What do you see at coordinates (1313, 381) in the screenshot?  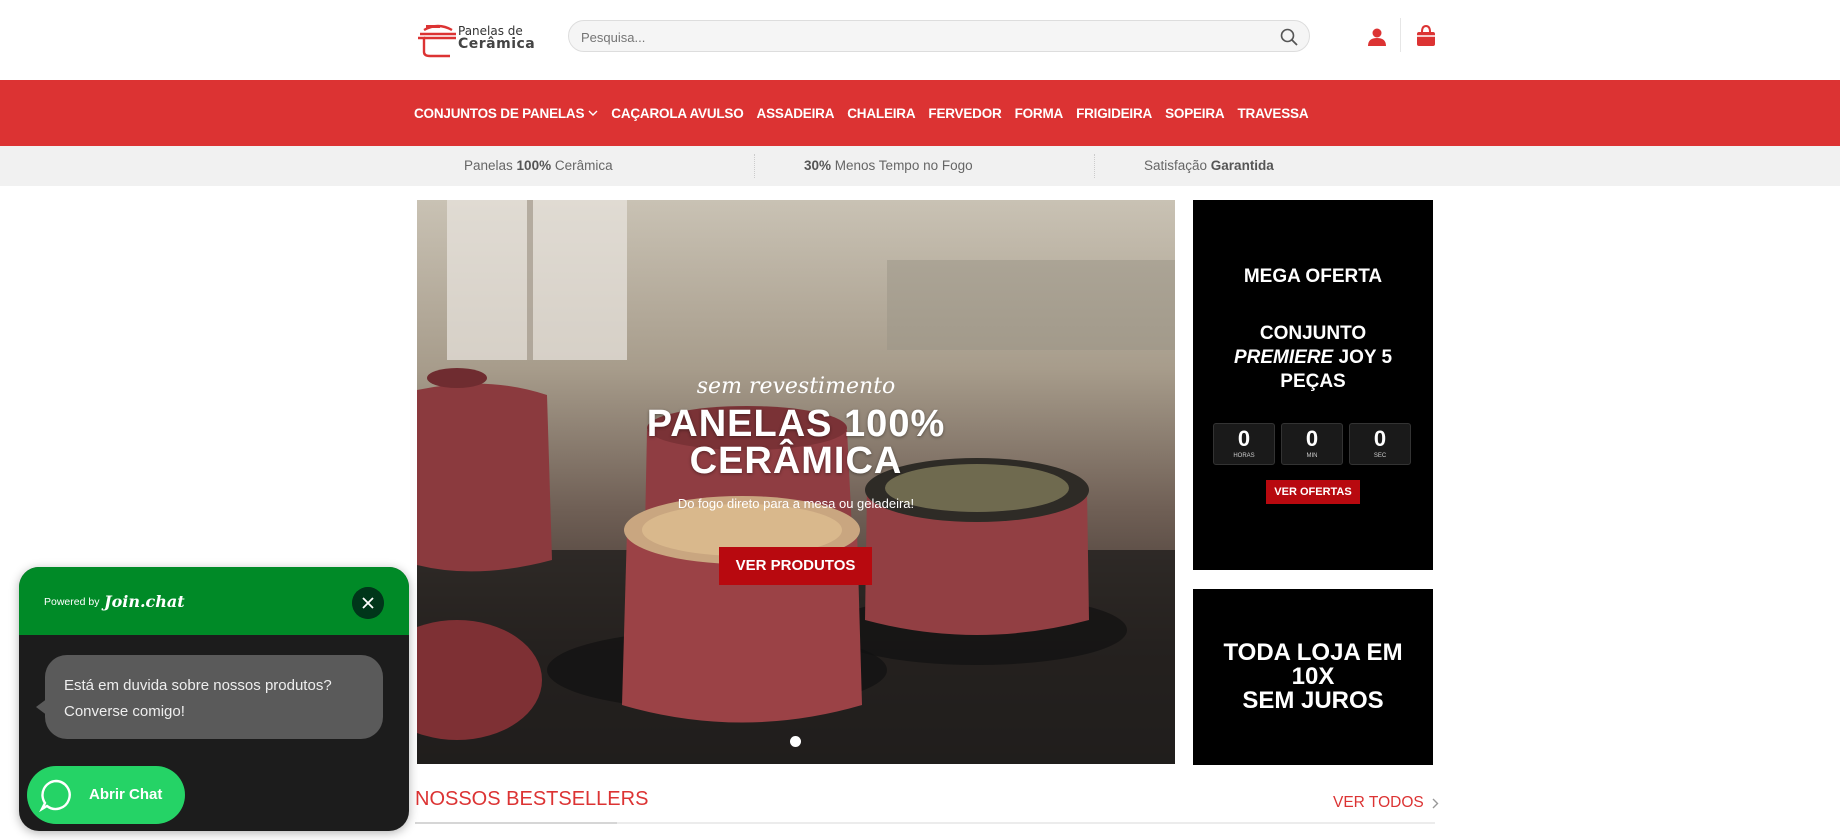 I see `offer-product-line3: PEÇAS` at bounding box center [1313, 381].